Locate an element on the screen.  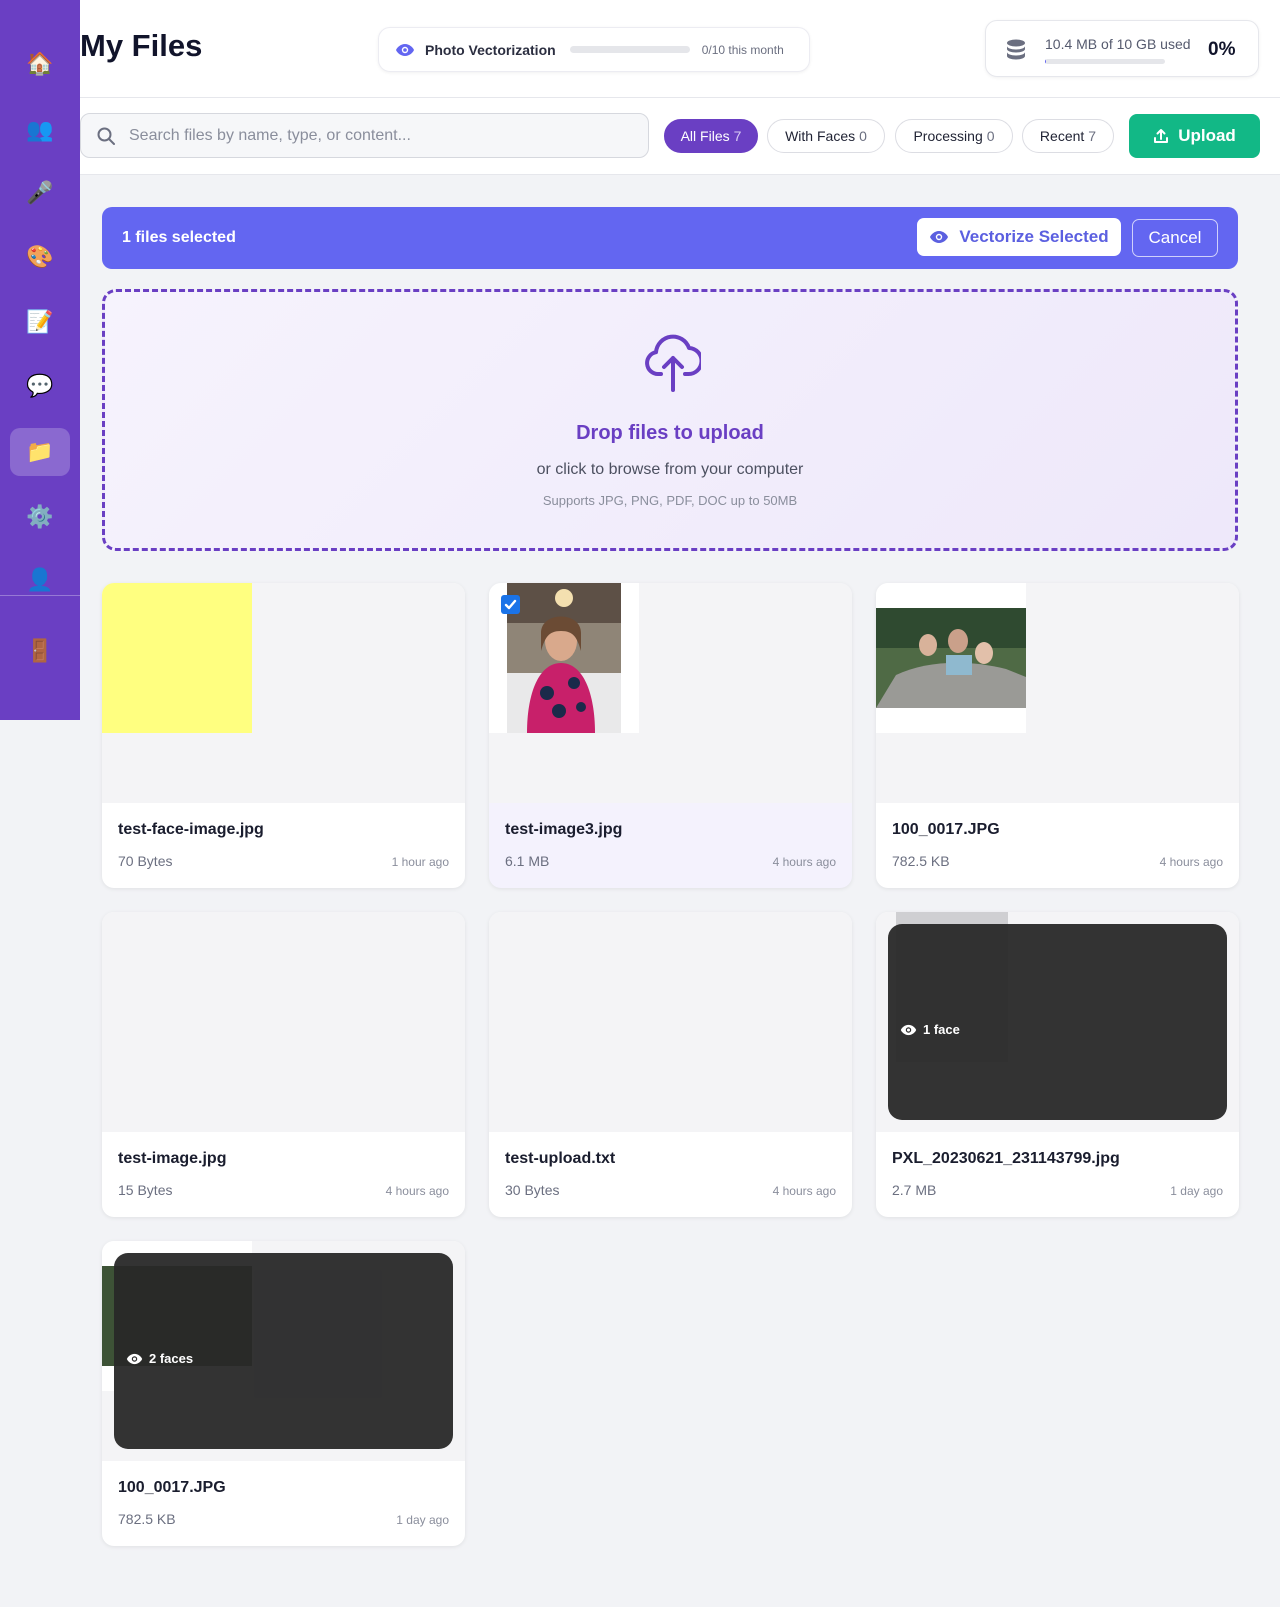
dropzone-title: Drop files to upload is located at coordinates (670, 433).